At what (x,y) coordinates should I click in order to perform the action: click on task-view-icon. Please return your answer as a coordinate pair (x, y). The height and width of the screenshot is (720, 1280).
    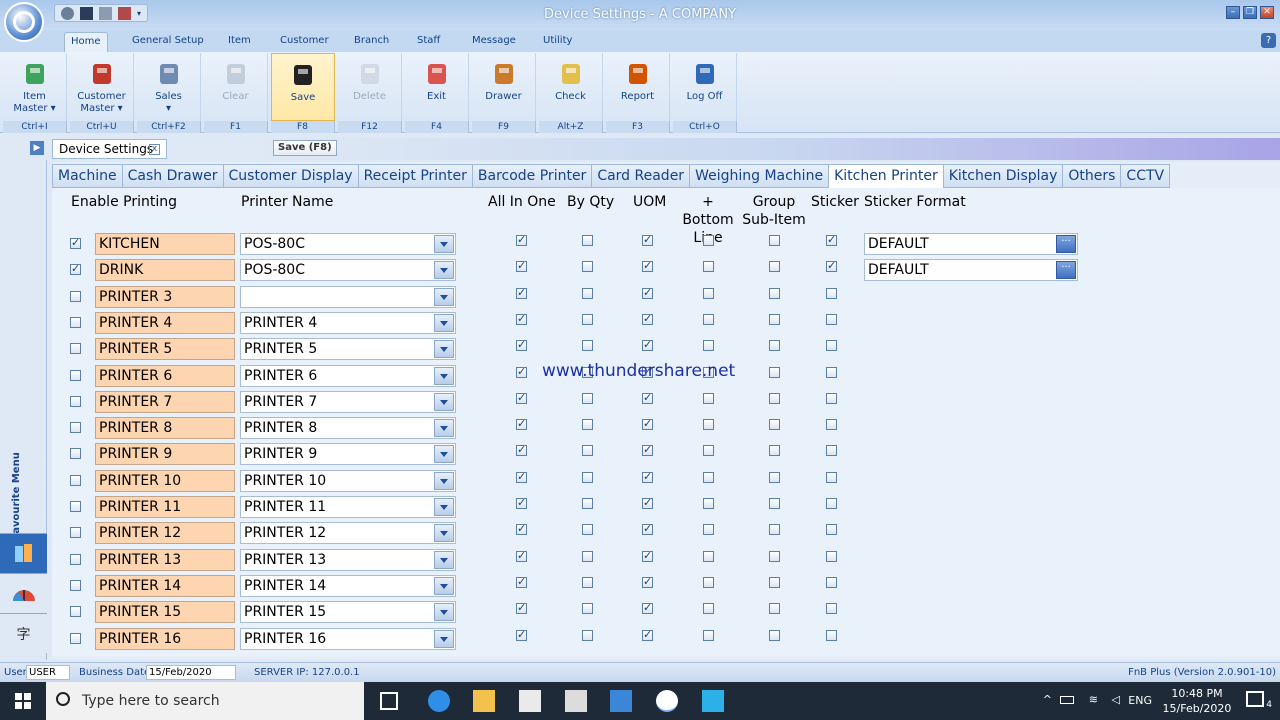
    Looking at the image, I should click on (389, 701).